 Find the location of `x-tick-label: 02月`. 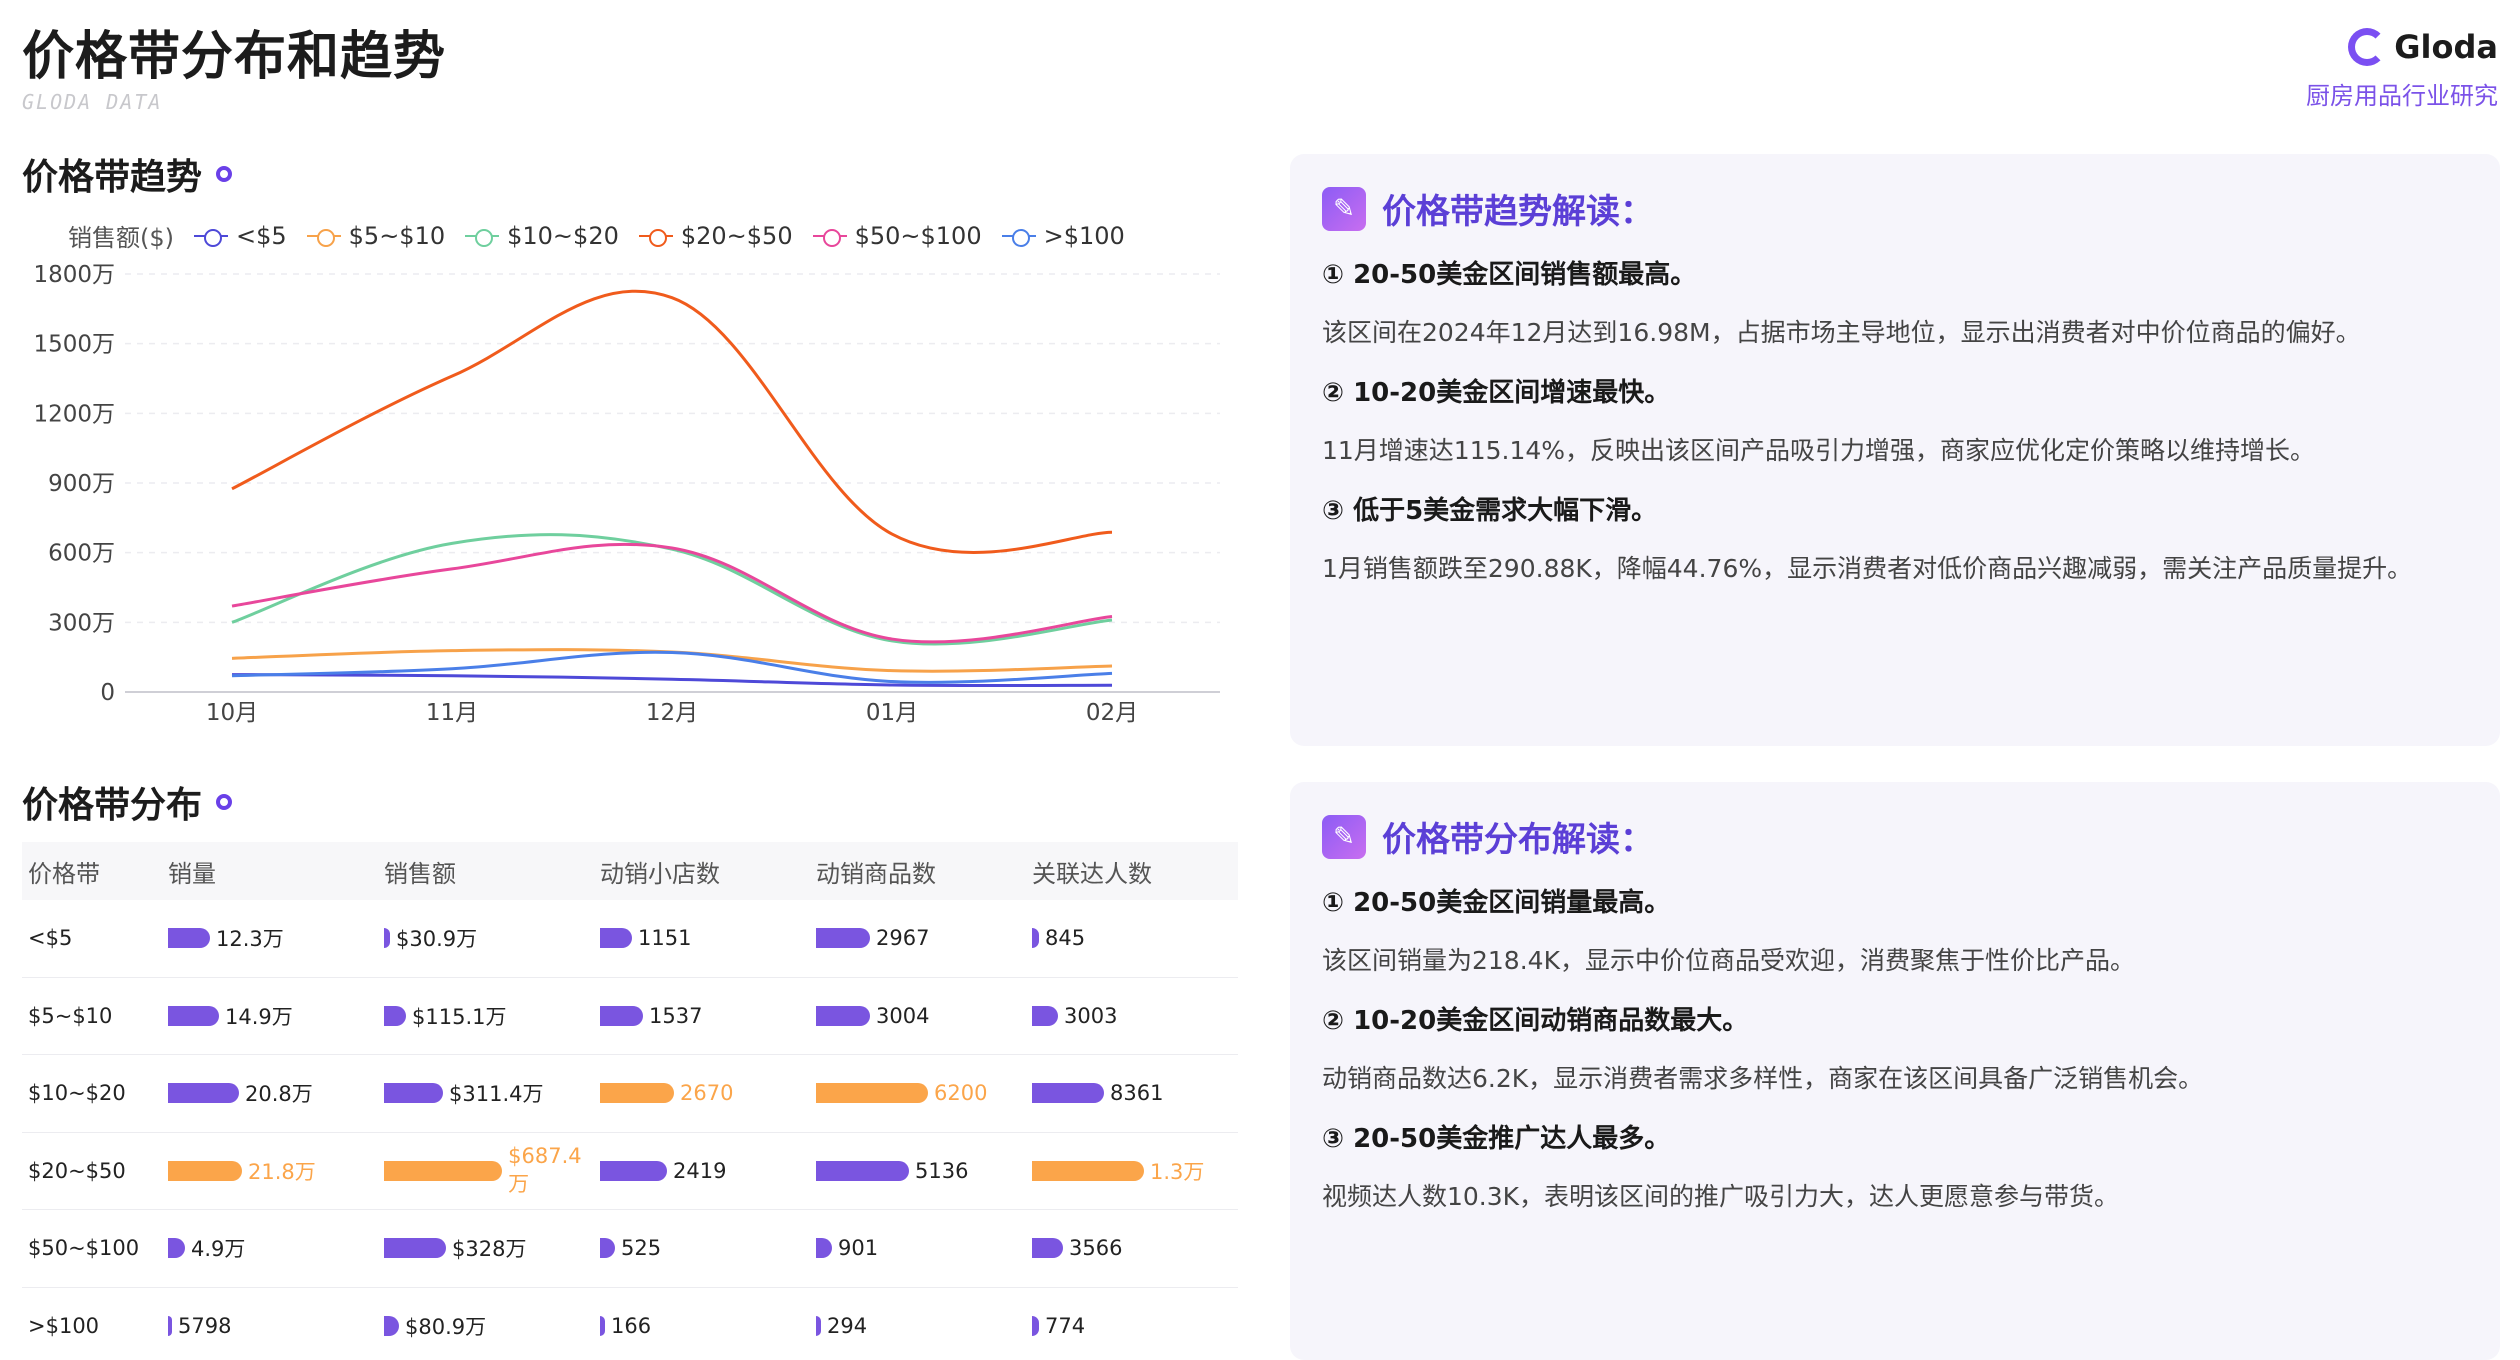

x-tick-label: 02月 is located at coordinates (1112, 713).